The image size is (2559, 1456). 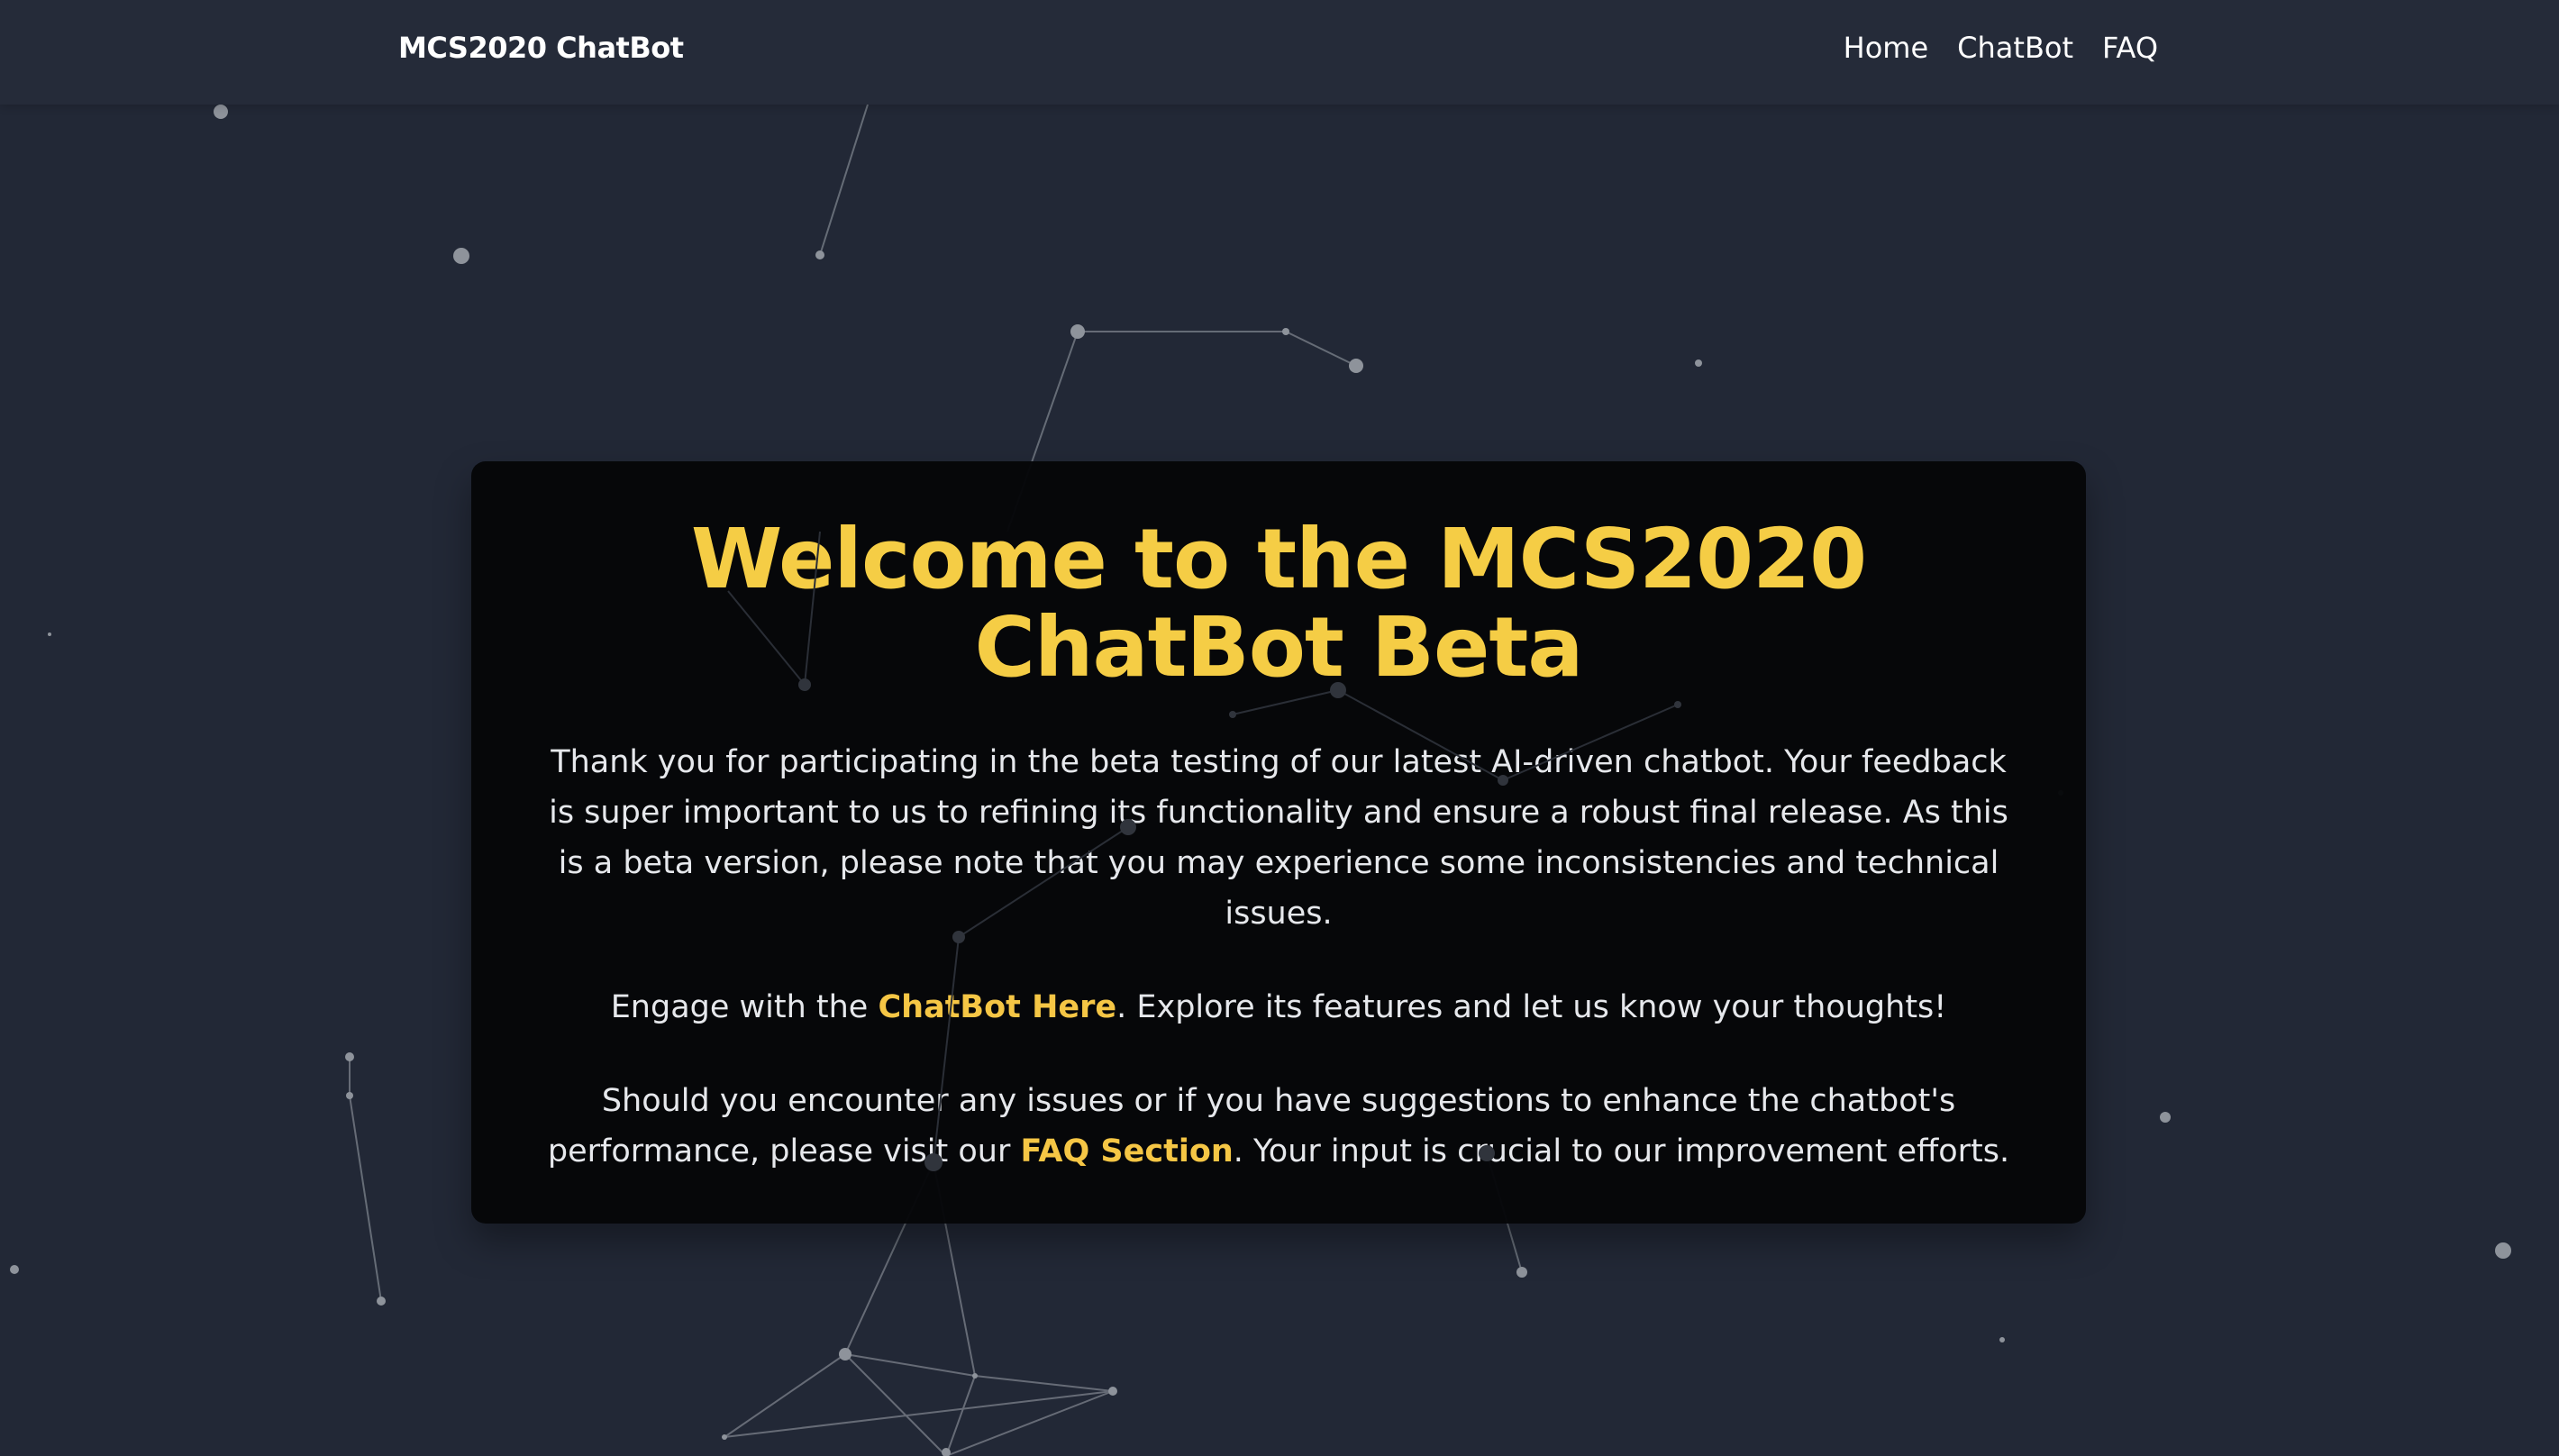 I want to click on nav-link-faq: FAQ, so click(x=2130, y=48).